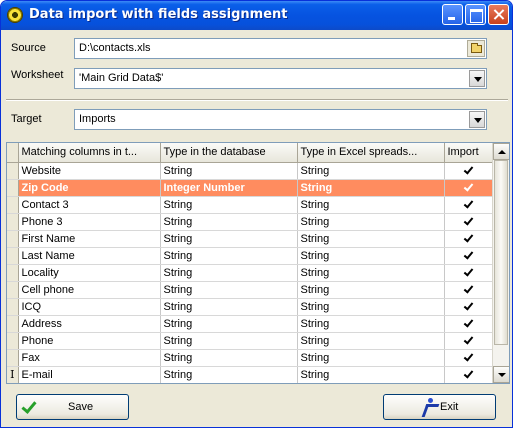 The height and width of the screenshot is (428, 513). I want to click on table-row: Fax String String, so click(250, 358).